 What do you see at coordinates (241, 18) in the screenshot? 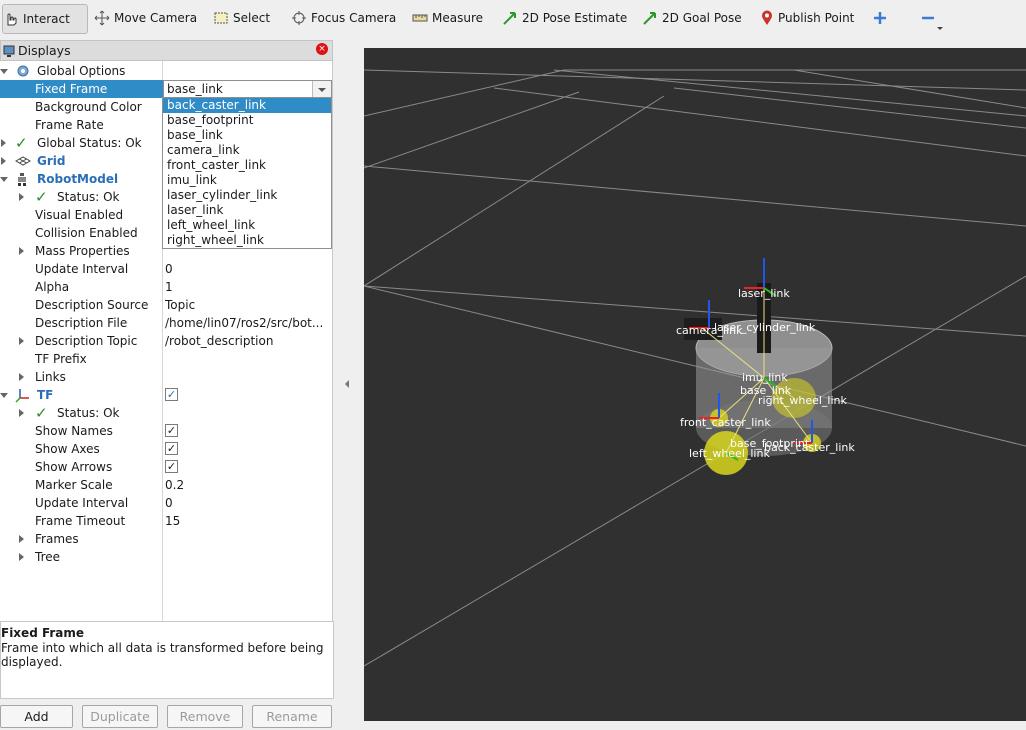
I see `select-tool-button: Select` at bounding box center [241, 18].